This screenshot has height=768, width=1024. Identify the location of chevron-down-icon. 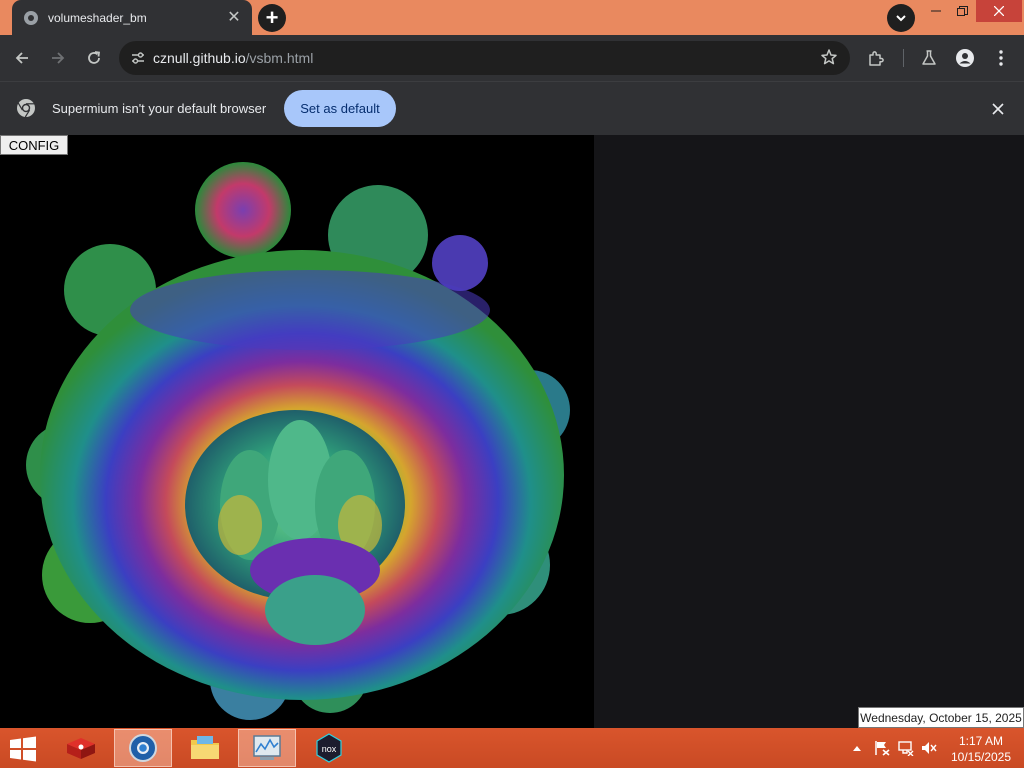
(901, 18).